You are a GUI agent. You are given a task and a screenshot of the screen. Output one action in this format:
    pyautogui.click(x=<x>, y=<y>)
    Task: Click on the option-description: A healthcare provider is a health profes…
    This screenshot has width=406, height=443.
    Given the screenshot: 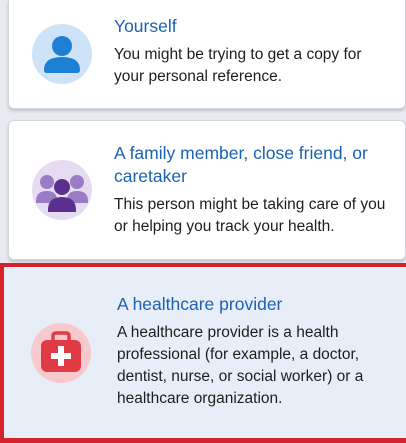 What is the action you would take?
    pyautogui.click(x=240, y=365)
    